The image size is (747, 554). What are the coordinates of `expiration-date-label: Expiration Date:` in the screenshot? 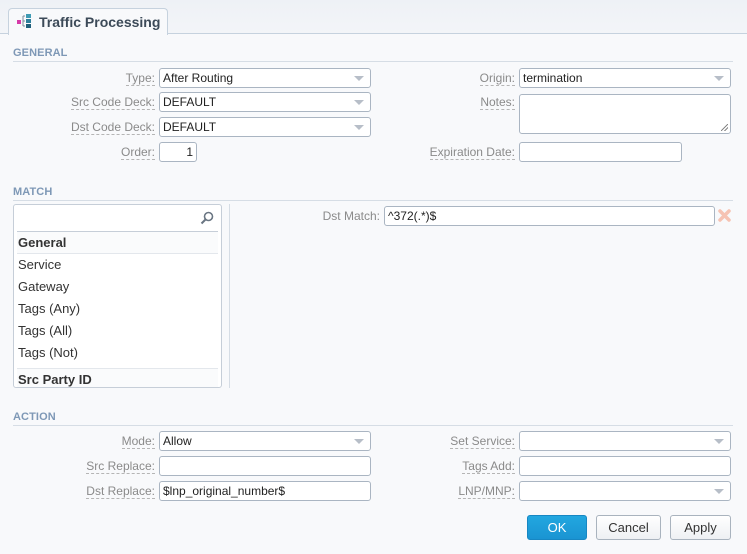 It's located at (472, 152).